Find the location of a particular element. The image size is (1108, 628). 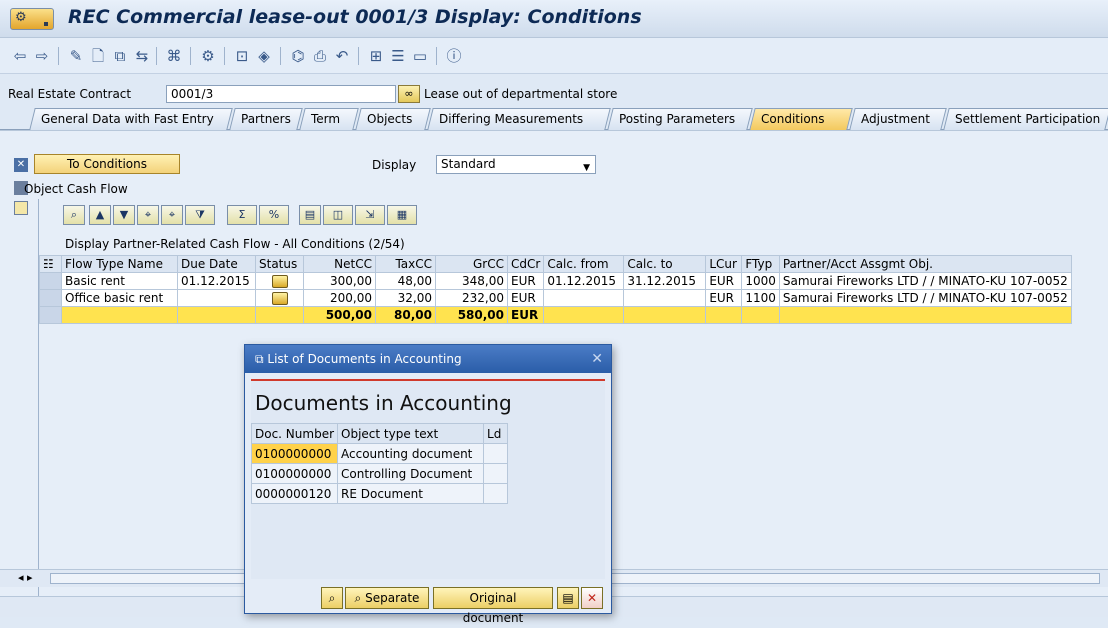

column-doc-number: Doc. Number is located at coordinates (294, 433).